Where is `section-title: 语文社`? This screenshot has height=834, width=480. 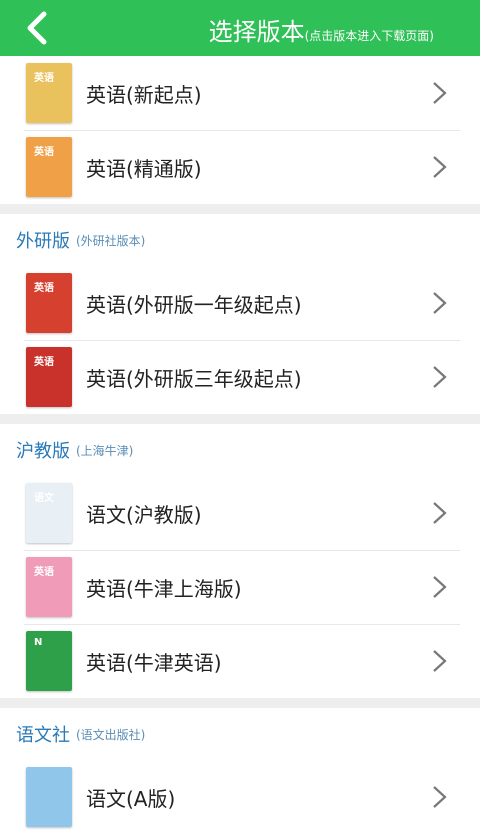
section-title: 语文社 is located at coordinates (43, 735).